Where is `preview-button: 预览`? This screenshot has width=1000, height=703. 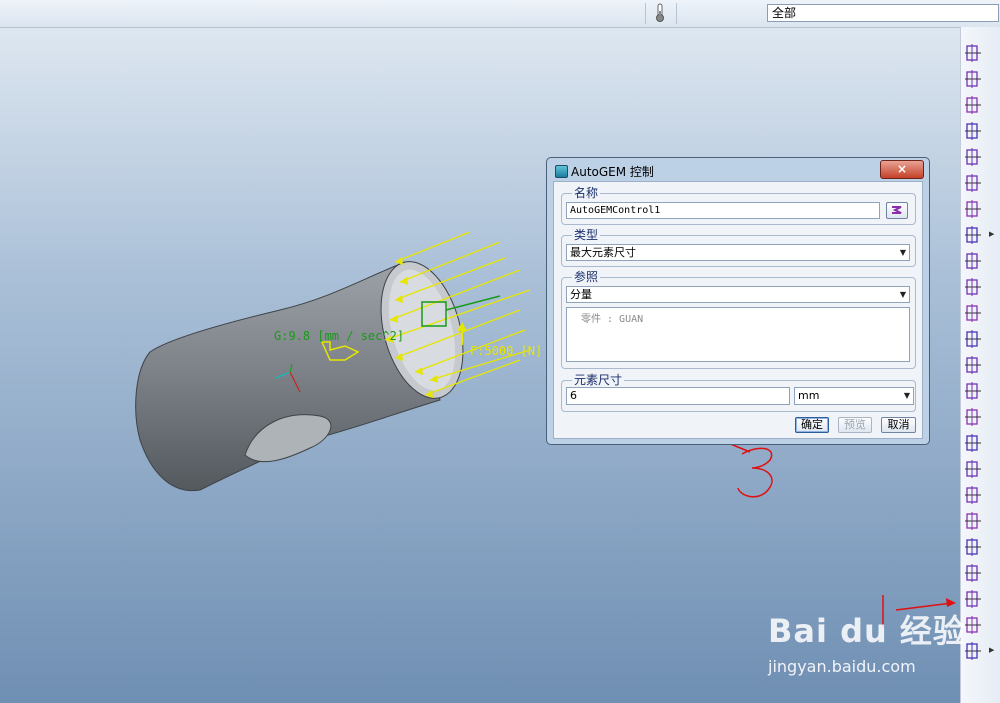
preview-button: 预览 is located at coordinates (855, 425).